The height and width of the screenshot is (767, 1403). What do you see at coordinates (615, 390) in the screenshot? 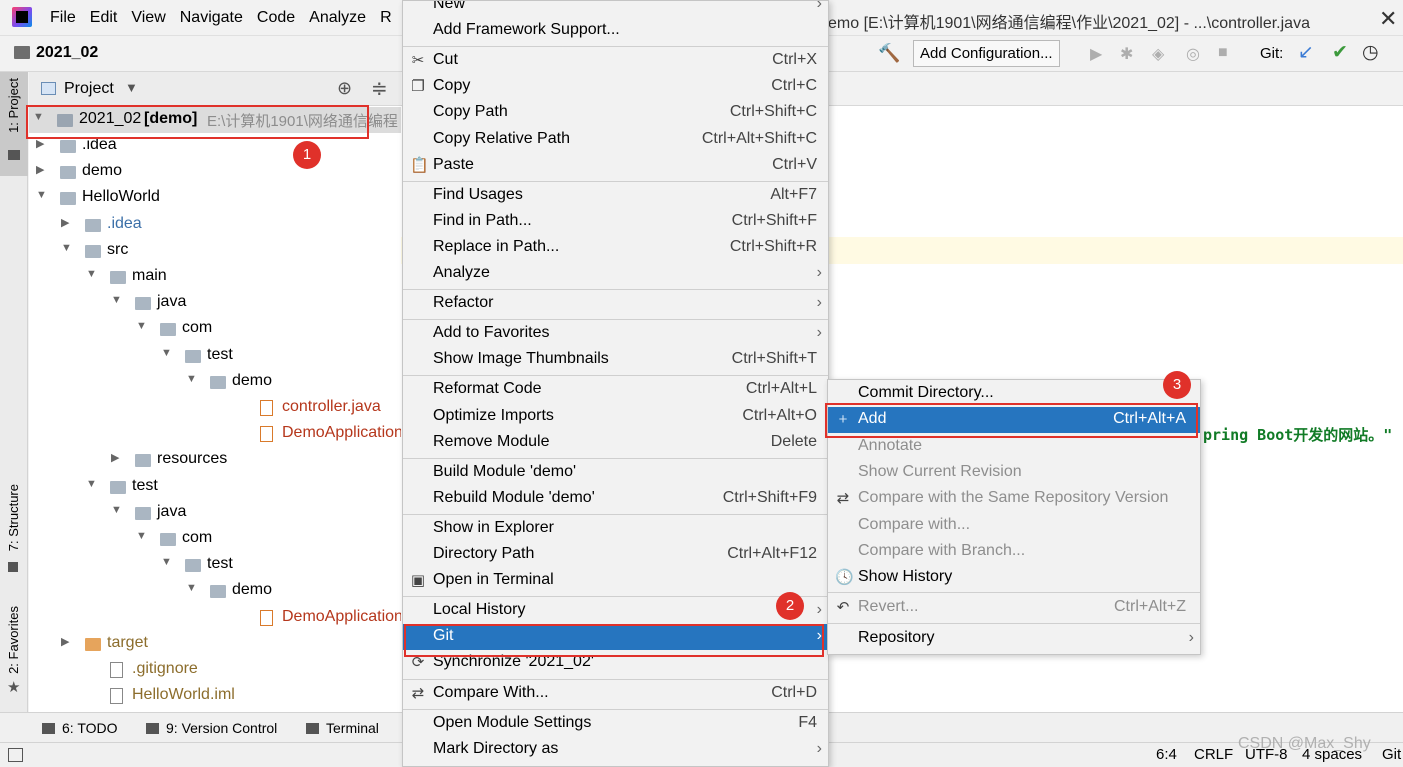
I see `menu-item: Reformat Code Ctrl+Alt+L` at bounding box center [615, 390].